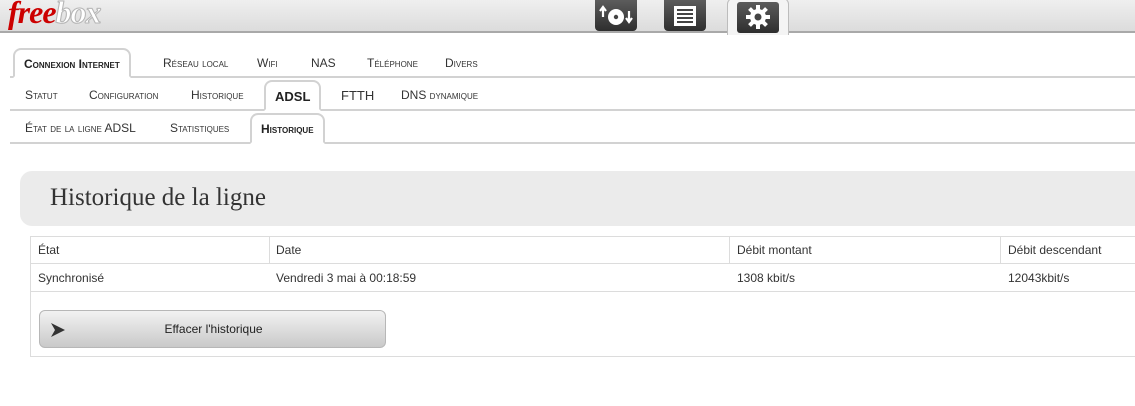 This screenshot has width=1135, height=406. Describe the element at coordinates (774, 250) in the screenshot. I see `column-header-debit-montant: Débit montant` at that location.